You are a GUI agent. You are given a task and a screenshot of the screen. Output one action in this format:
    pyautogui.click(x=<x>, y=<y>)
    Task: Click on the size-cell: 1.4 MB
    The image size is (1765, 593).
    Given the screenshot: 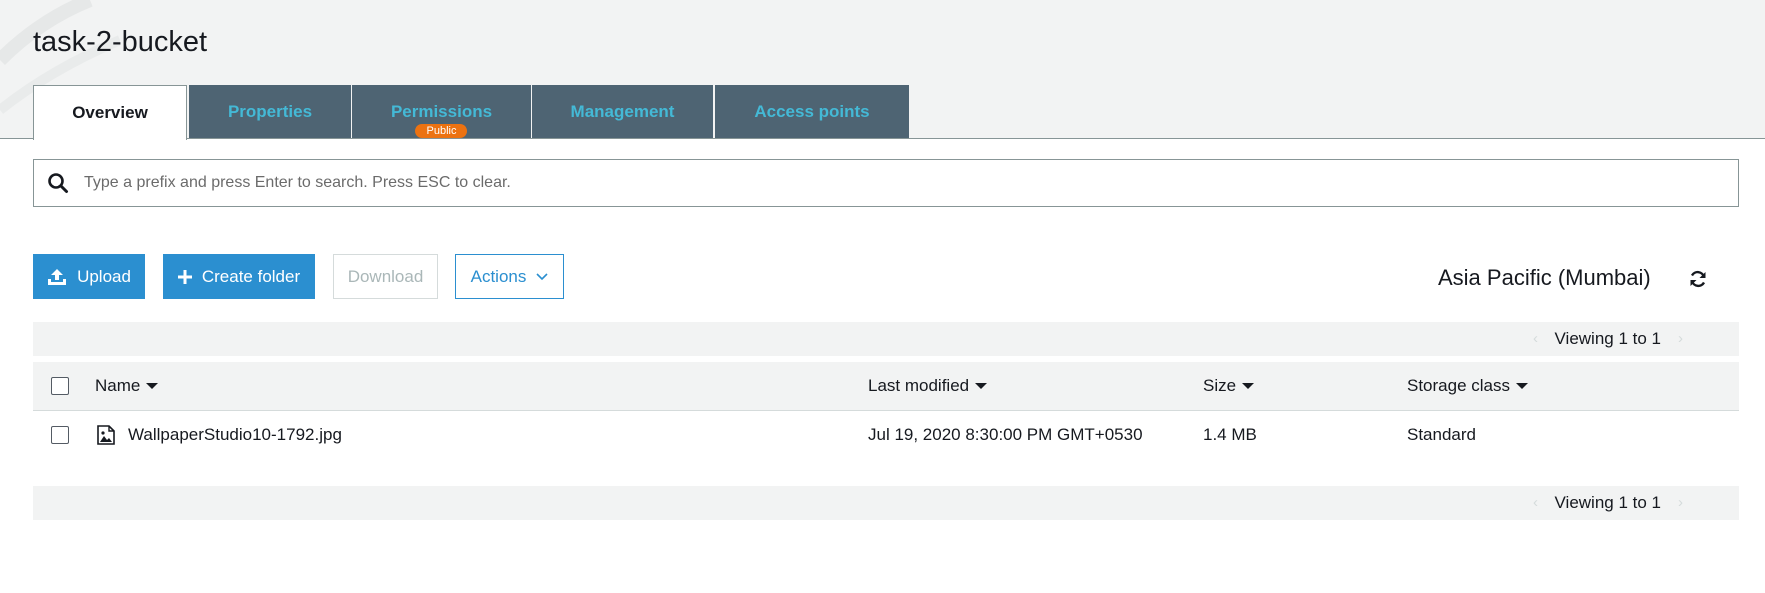 What is the action you would take?
    pyautogui.click(x=1230, y=434)
    